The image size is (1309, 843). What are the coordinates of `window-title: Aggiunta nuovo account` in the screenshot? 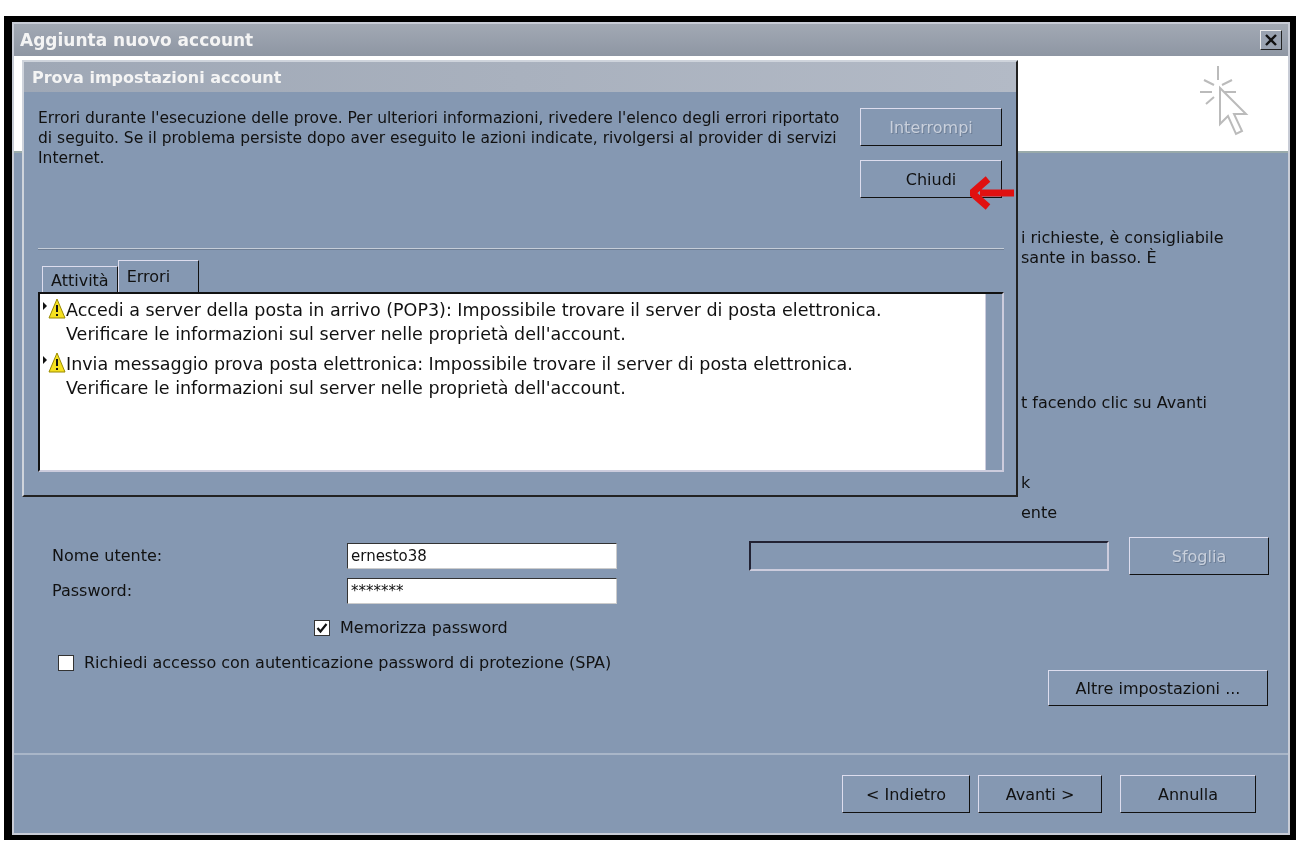 It's located at (137, 40).